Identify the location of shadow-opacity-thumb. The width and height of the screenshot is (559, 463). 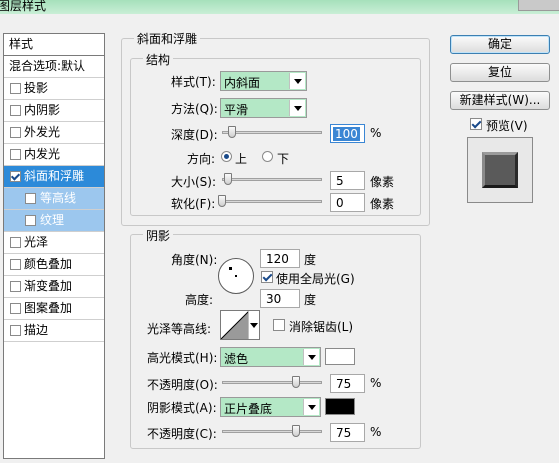
(296, 431).